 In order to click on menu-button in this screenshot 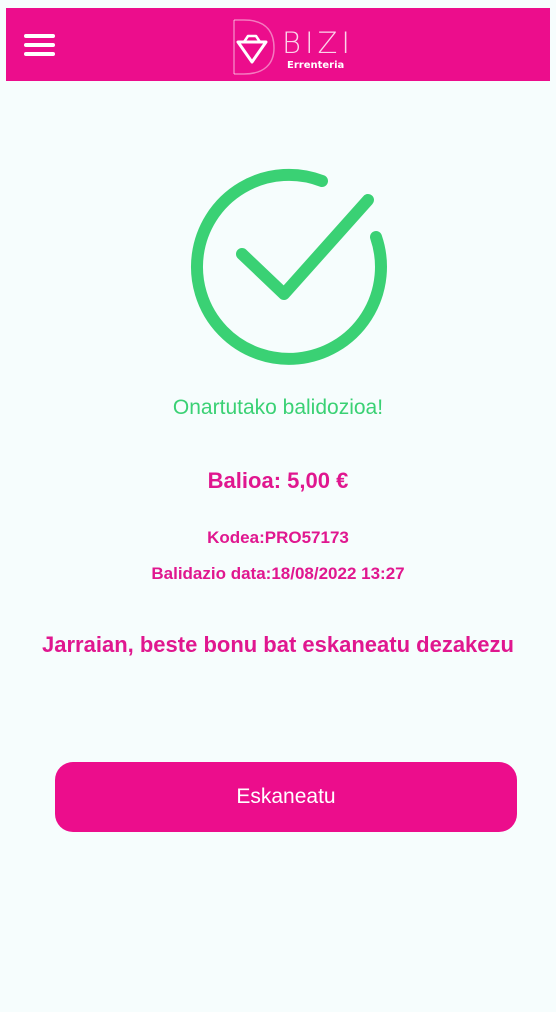, I will do `click(40, 45)`.